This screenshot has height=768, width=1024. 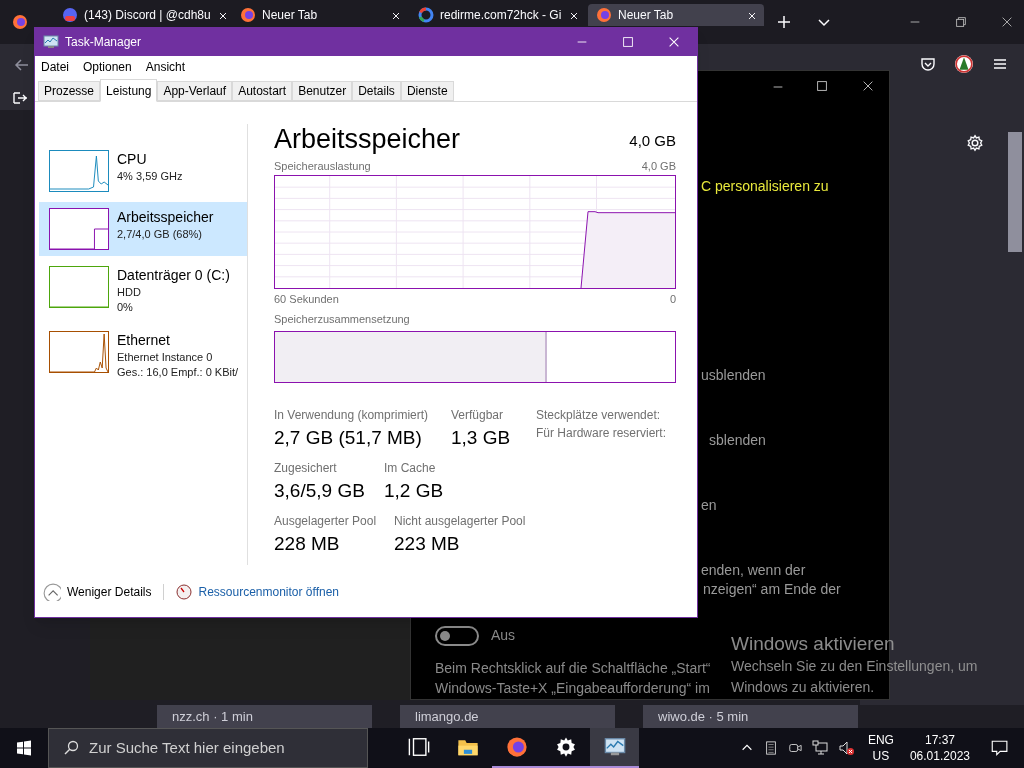 I want to click on resource-name: Ethernet, so click(x=144, y=340).